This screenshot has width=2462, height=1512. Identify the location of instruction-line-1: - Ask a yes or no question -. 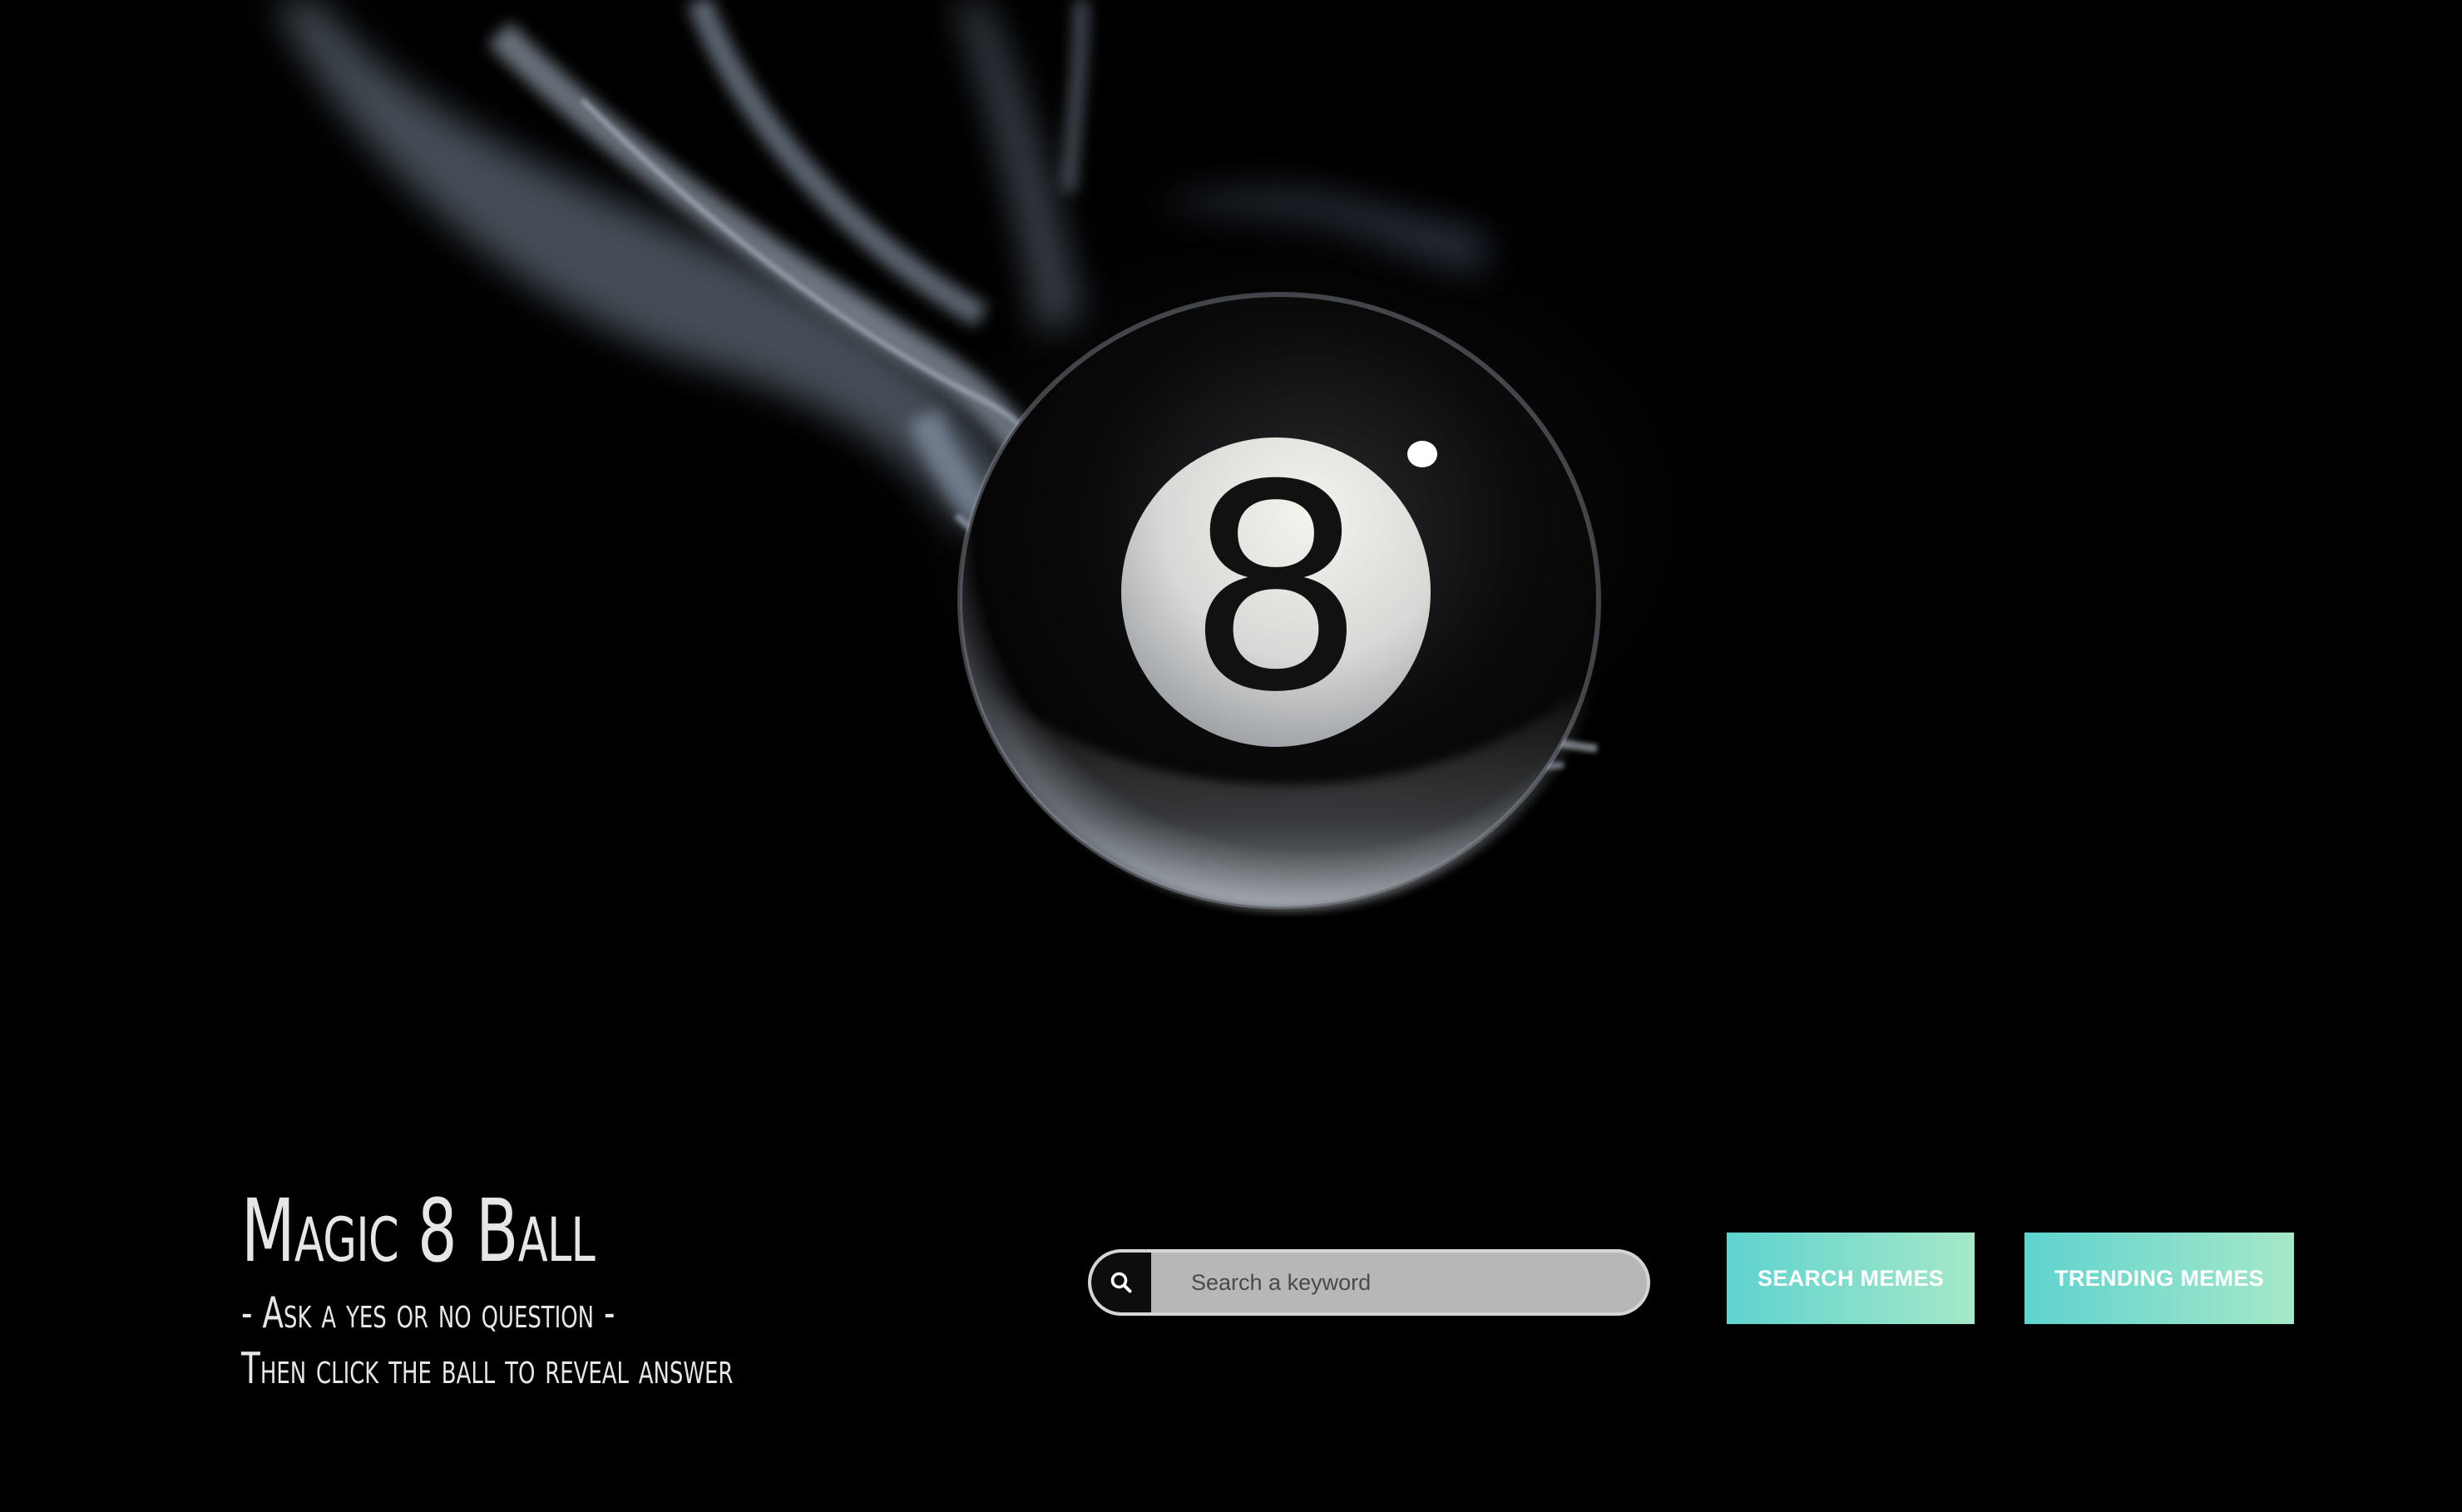
(429, 1313).